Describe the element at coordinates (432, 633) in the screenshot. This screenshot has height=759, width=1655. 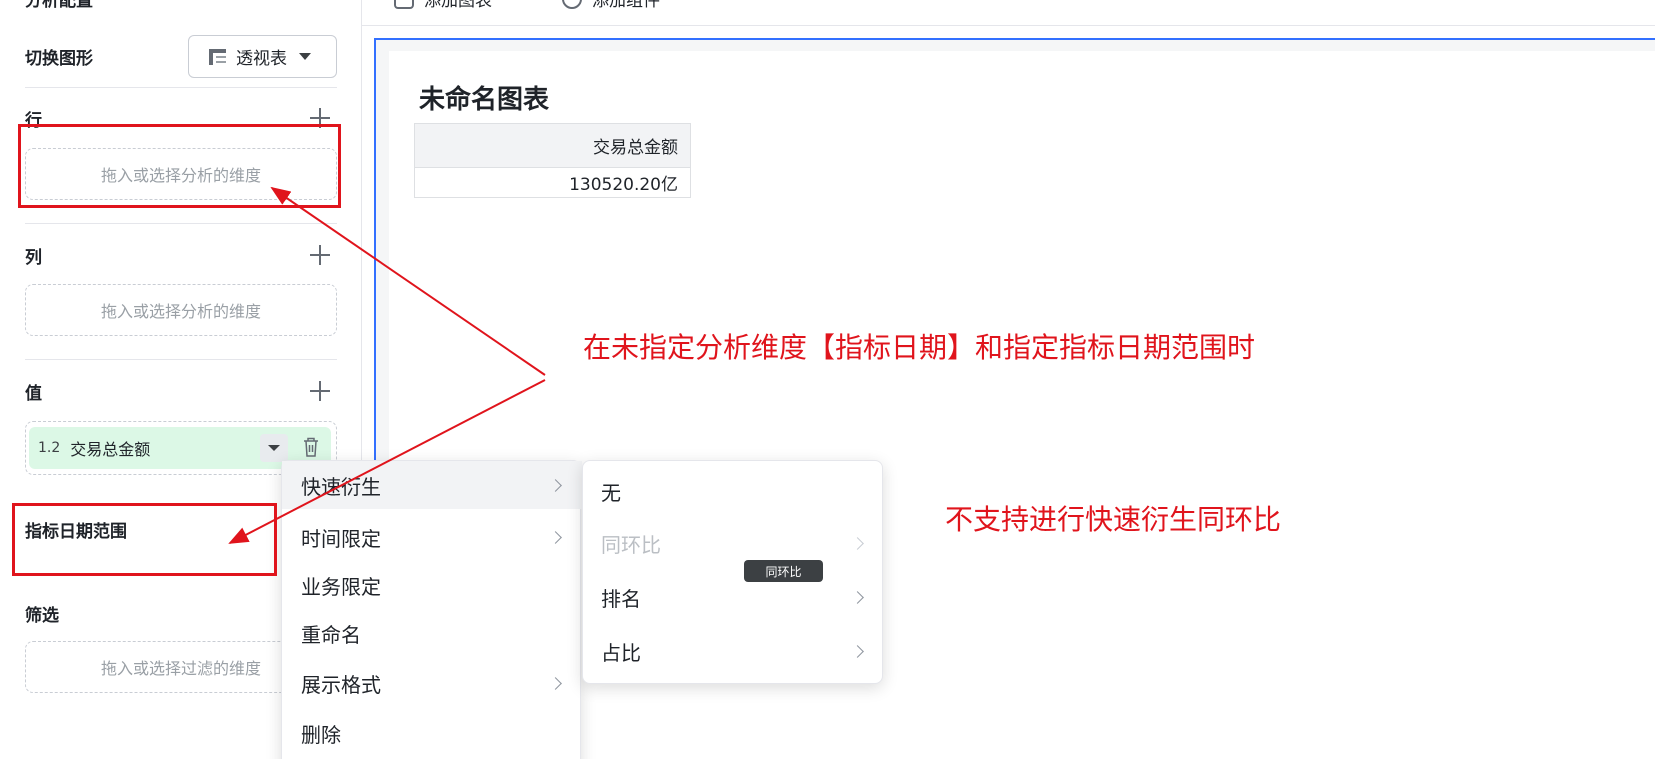
I see `menu-item-rename: 重命名` at that location.